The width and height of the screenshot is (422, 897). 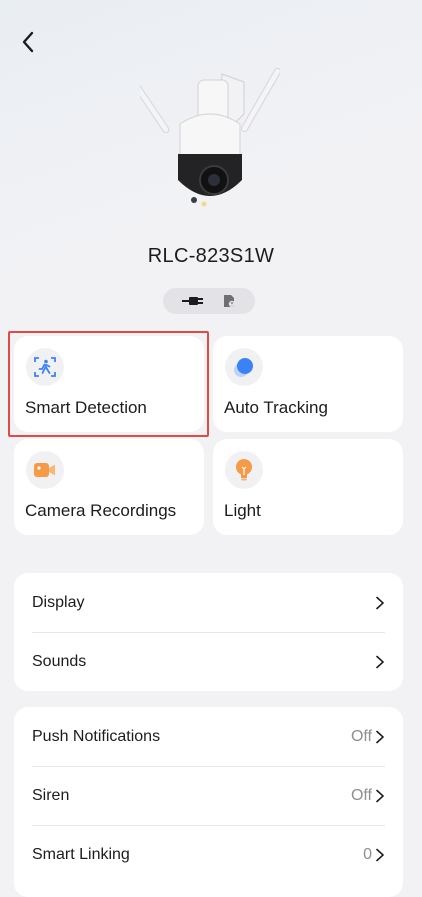 What do you see at coordinates (59, 661) in the screenshot?
I see `row-label: Sounds` at bounding box center [59, 661].